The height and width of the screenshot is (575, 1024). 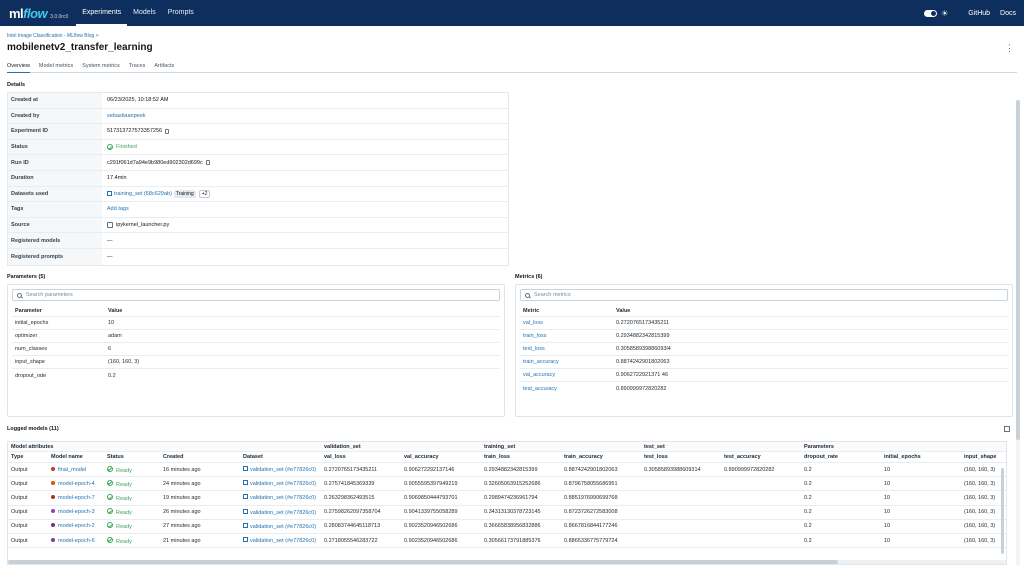 I want to click on github-link: GitHub, so click(x=979, y=13).